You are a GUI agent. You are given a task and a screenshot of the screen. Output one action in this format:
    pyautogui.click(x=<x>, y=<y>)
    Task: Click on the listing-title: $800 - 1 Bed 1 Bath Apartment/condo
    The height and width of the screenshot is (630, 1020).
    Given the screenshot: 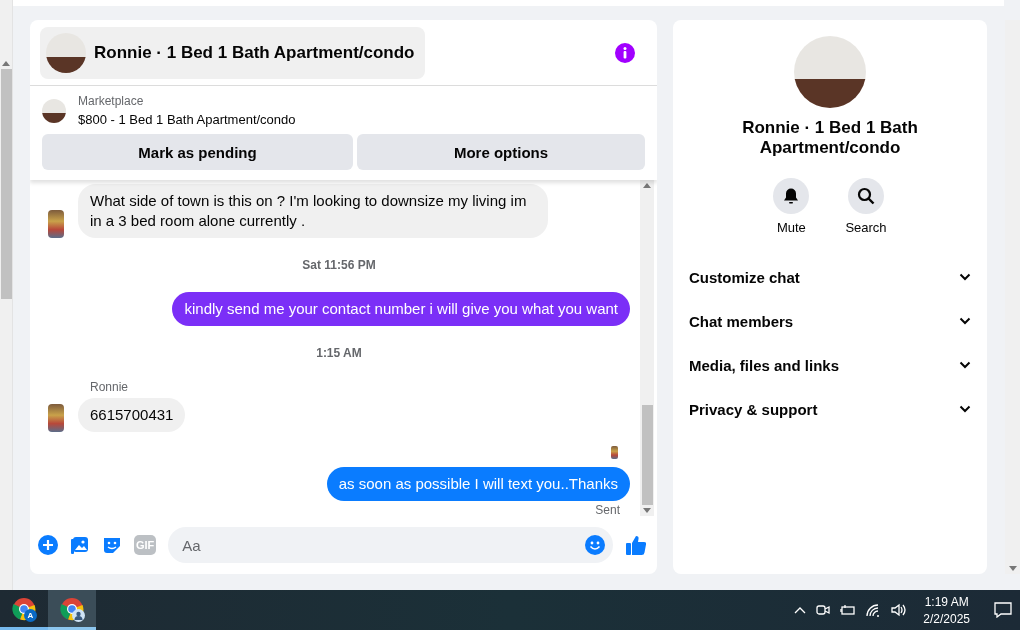 What is the action you would take?
    pyautogui.click(x=187, y=119)
    